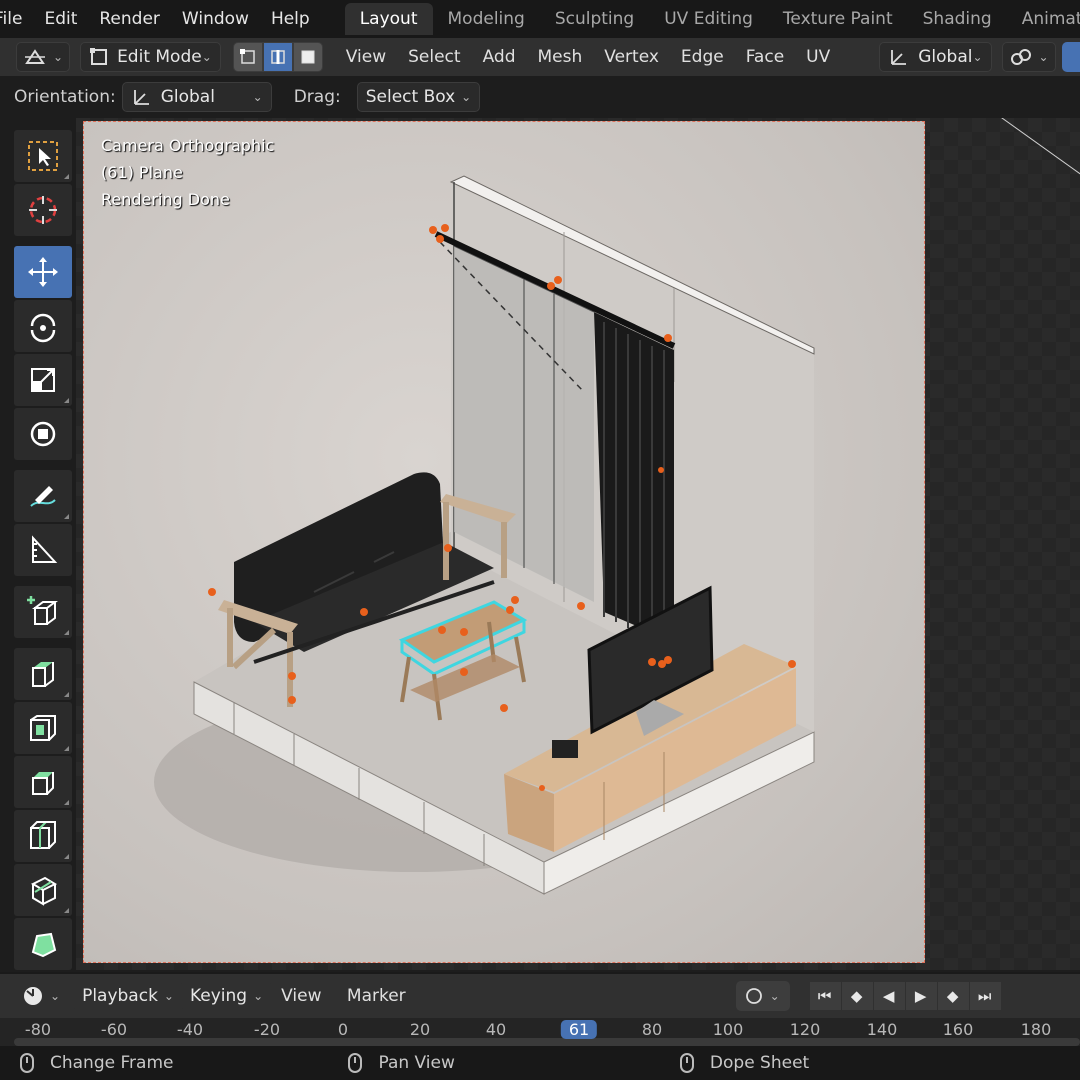 The width and height of the screenshot is (1080, 1080). I want to click on status-pan-view: Pan View, so click(401, 1063).